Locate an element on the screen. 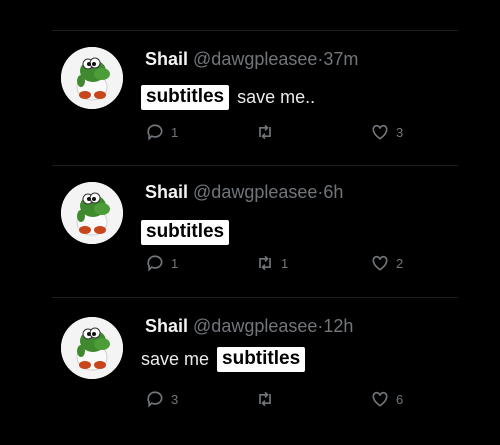  reply-button: 3 is located at coordinates (161, 399).